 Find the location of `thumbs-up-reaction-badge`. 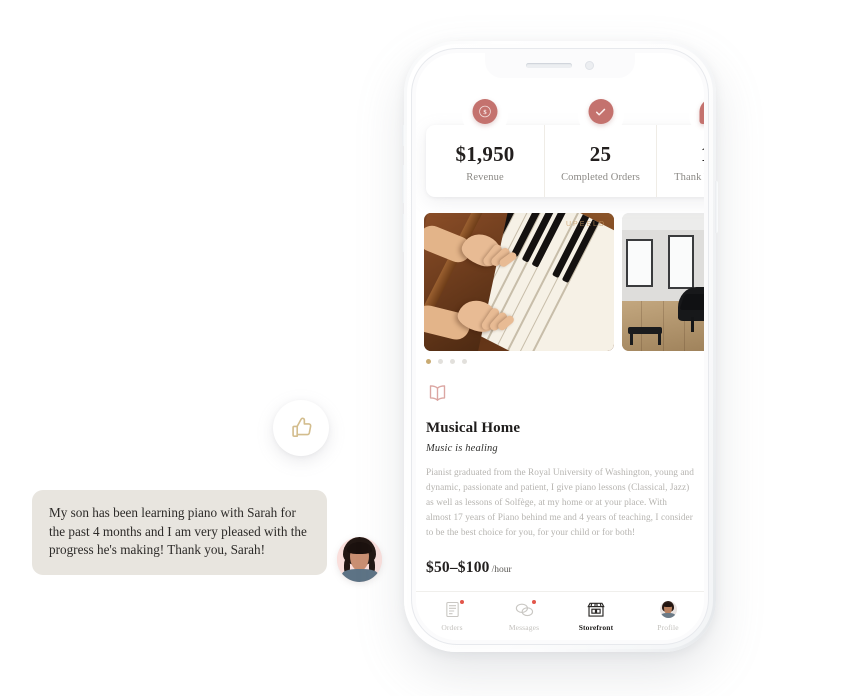

thumbs-up-reaction-badge is located at coordinates (301, 428).